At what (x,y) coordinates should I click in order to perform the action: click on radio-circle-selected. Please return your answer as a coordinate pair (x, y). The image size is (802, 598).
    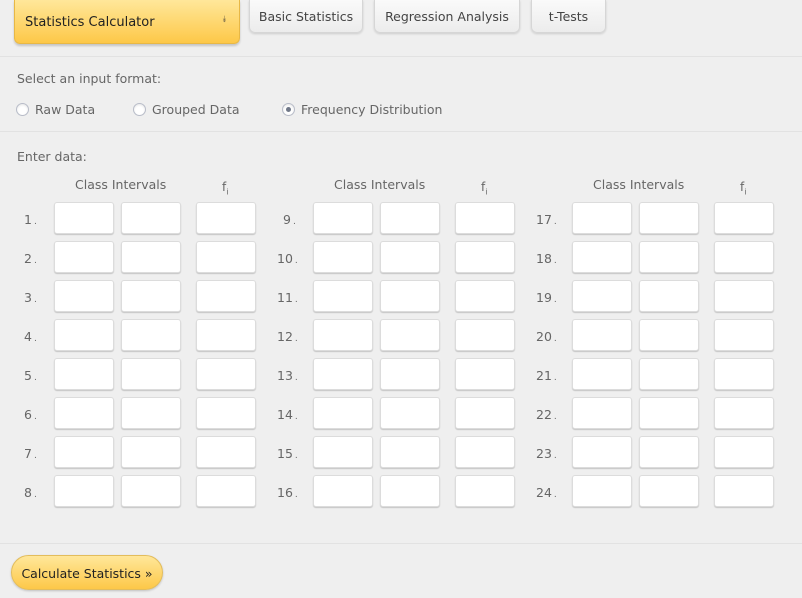
    Looking at the image, I should click on (288, 109).